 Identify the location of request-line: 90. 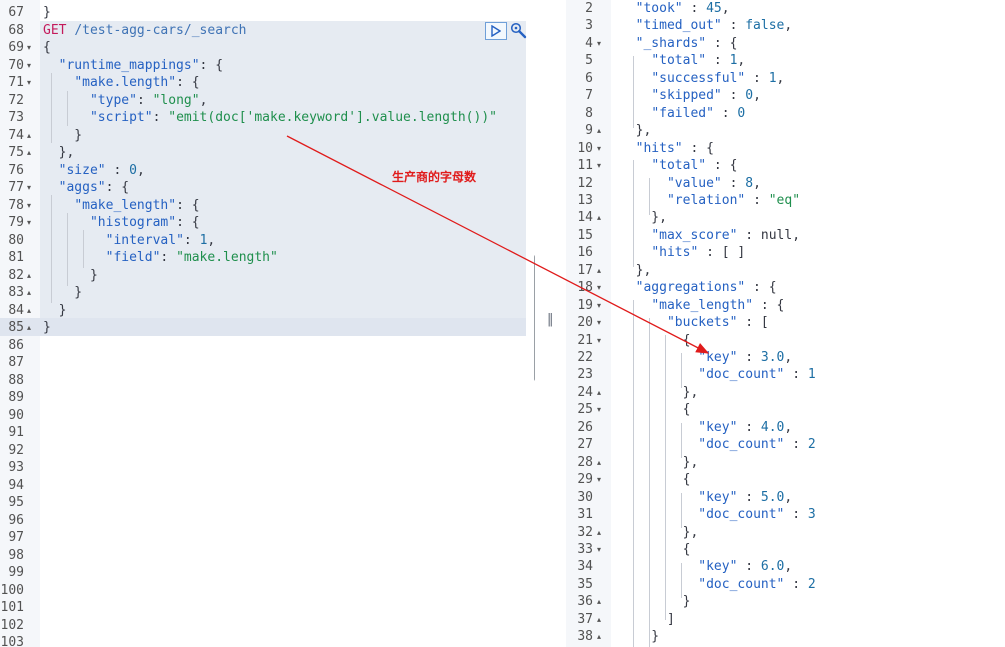
(267, 416).